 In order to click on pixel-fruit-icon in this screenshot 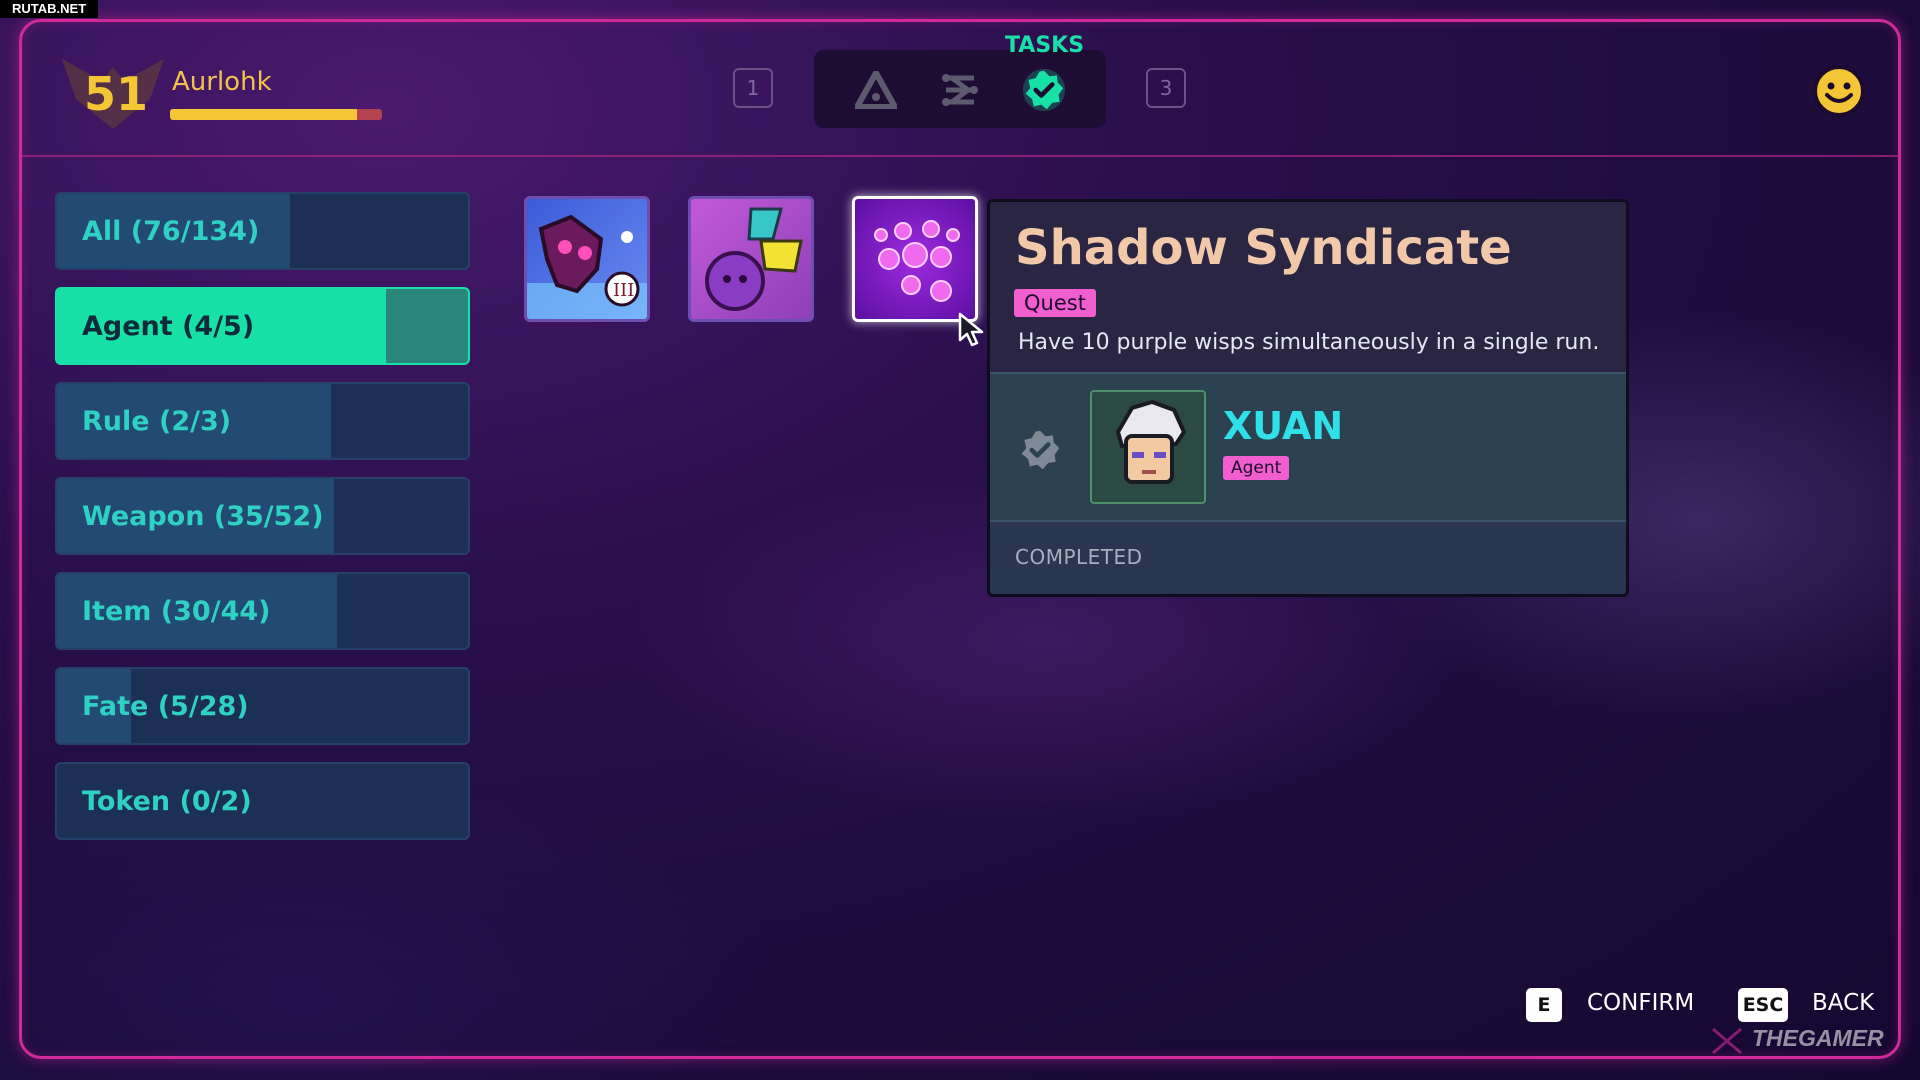, I will do `click(754, 259)`.